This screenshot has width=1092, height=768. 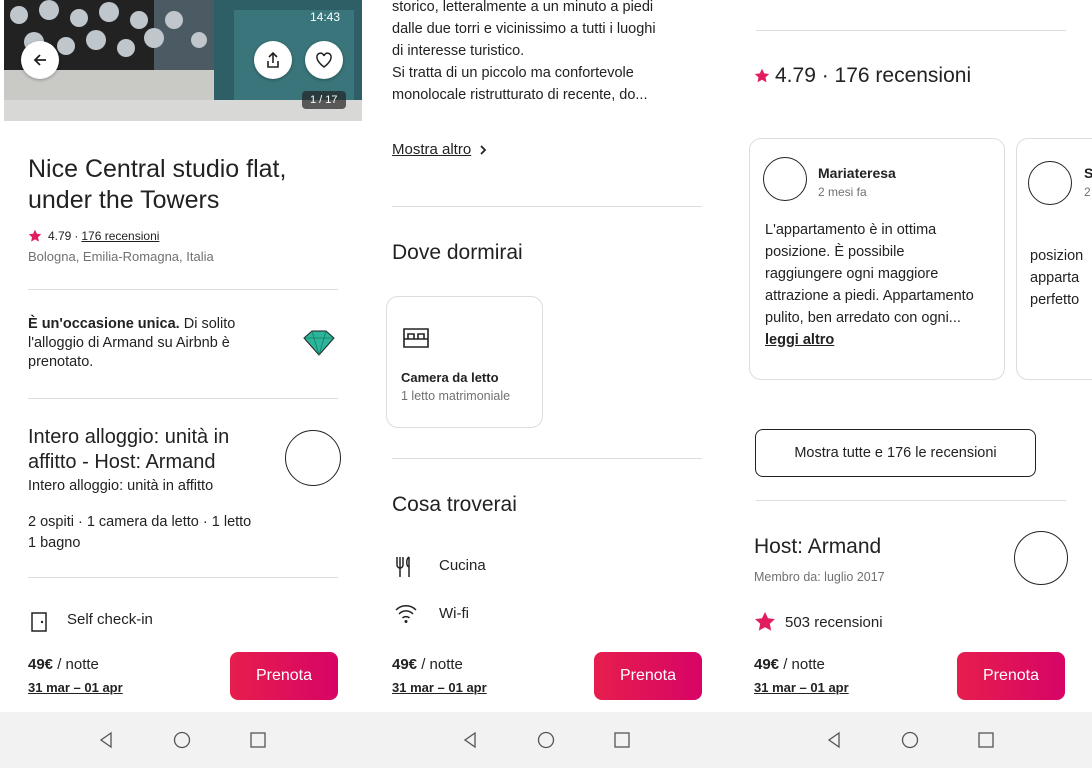 What do you see at coordinates (454, 613) in the screenshot?
I see `amenity-wifi: Wi-fi` at bounding box center [454, 613].